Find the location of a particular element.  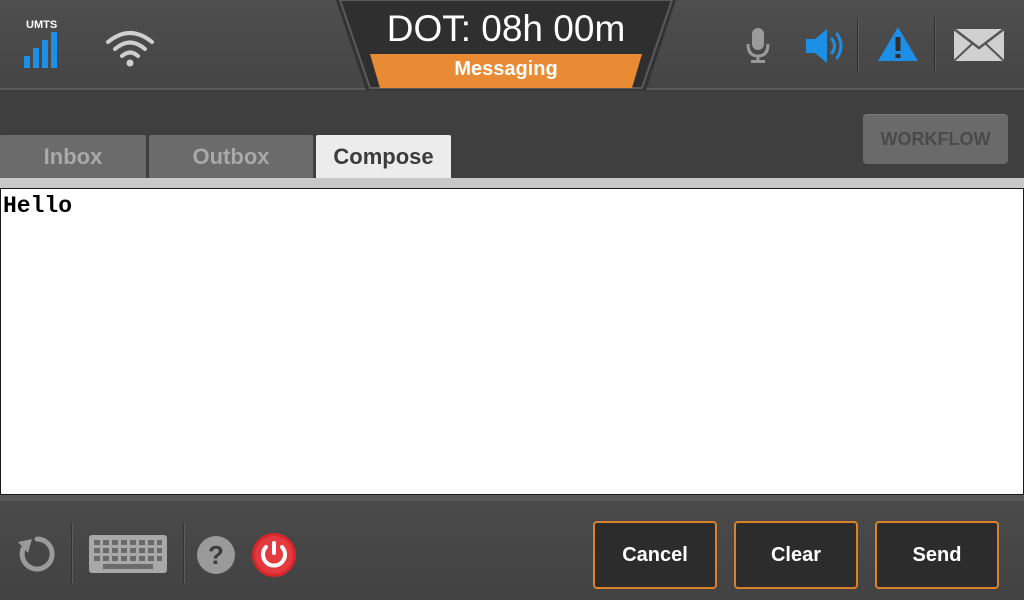

tab-compose: Compose is located at coordinates (383, 156).